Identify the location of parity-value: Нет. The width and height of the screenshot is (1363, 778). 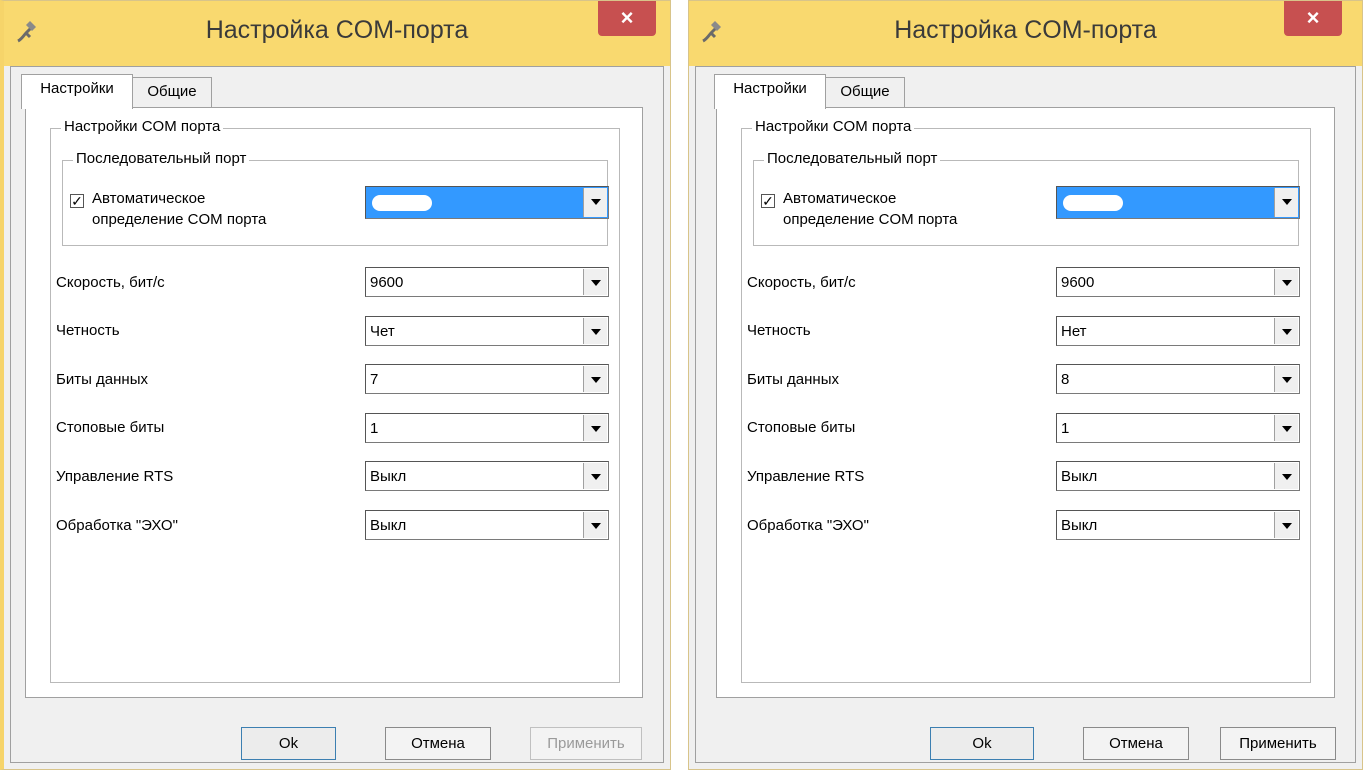
(1074, 331).